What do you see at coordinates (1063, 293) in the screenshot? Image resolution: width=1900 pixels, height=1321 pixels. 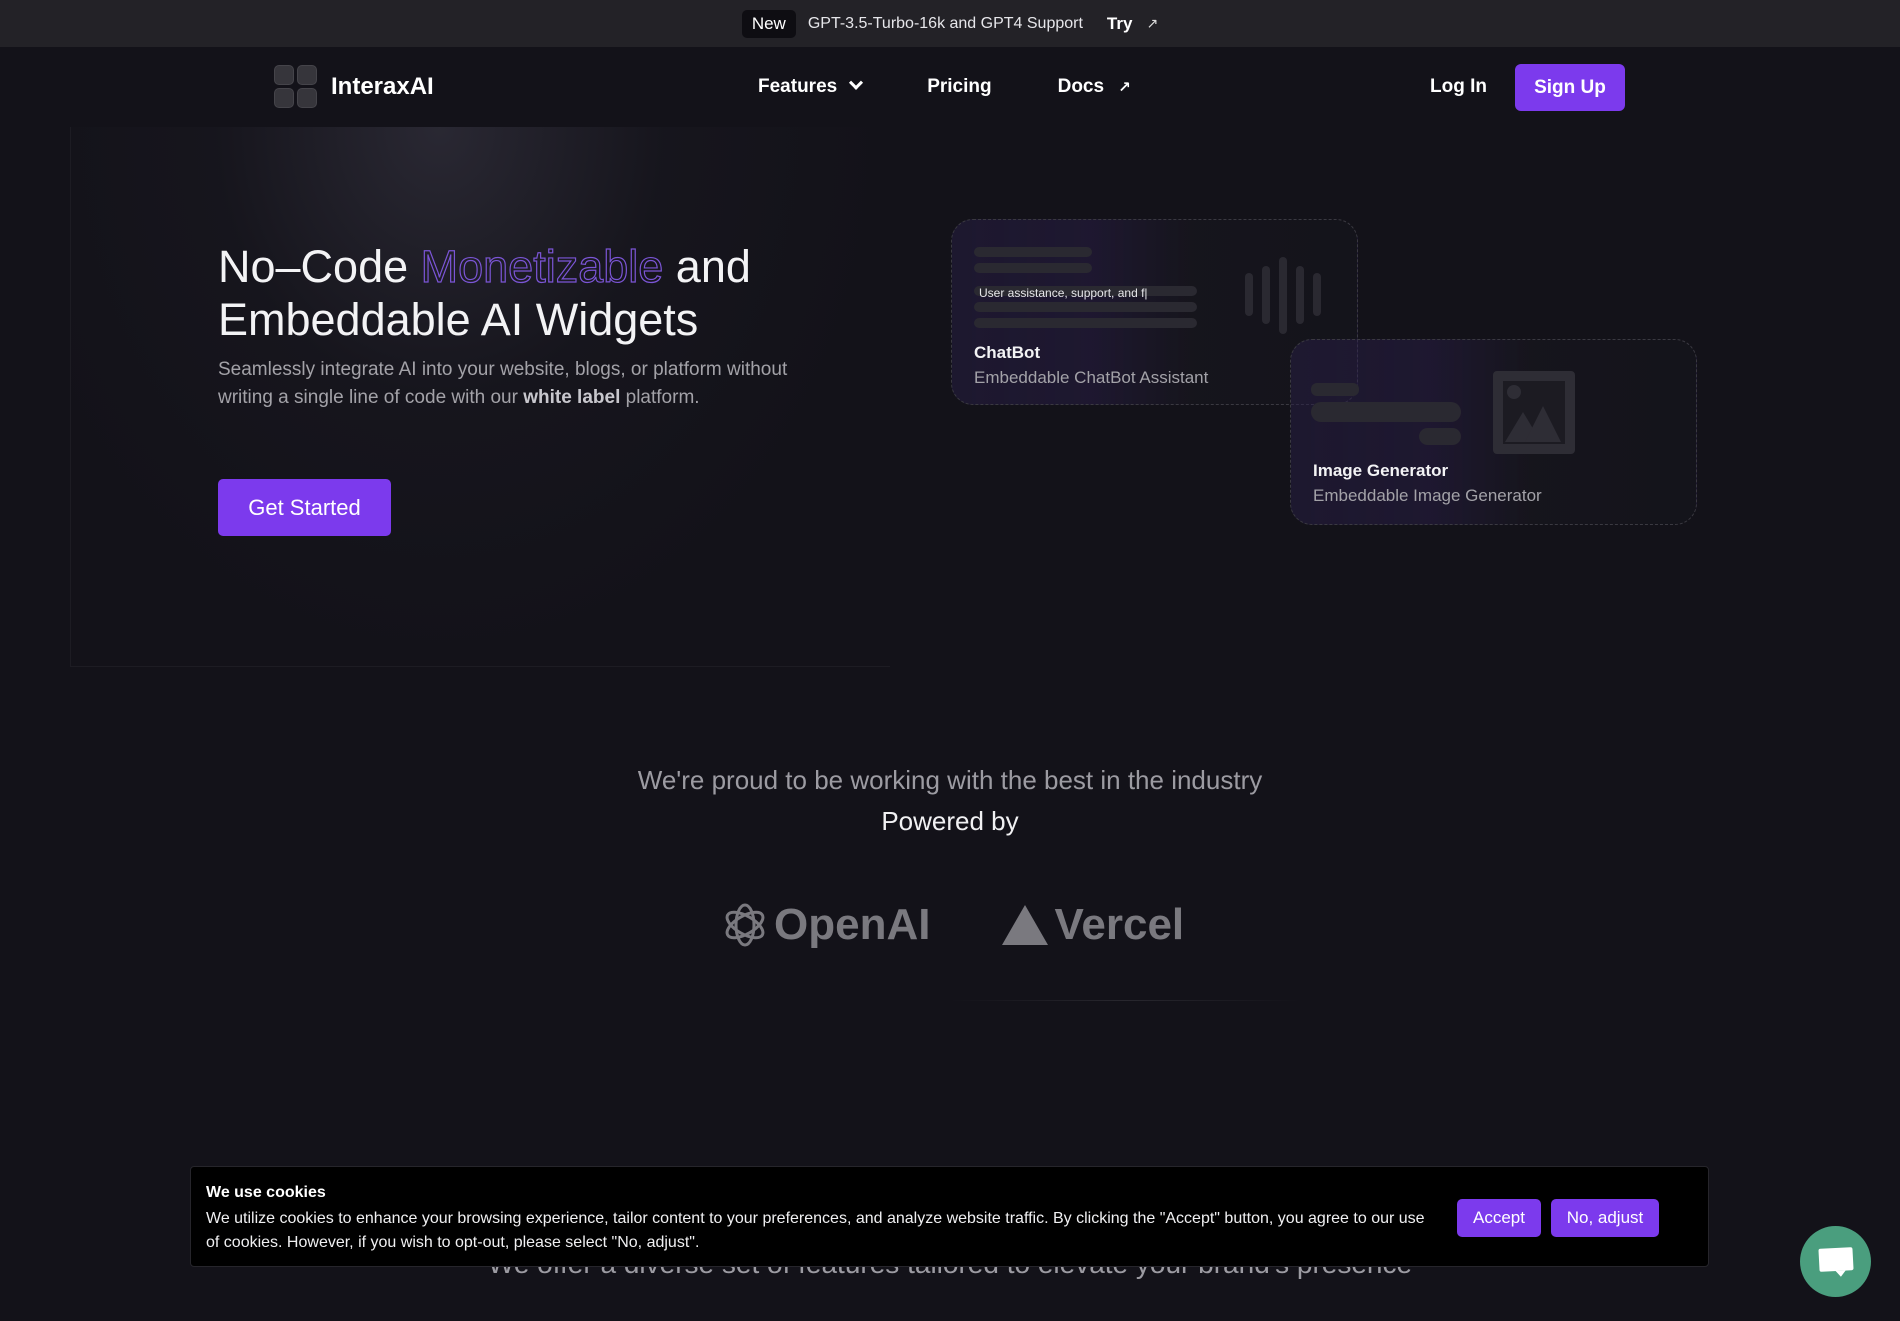 I see `chat-typed-text: User assistance, support, and f|` at bounding box center [1063, 293].